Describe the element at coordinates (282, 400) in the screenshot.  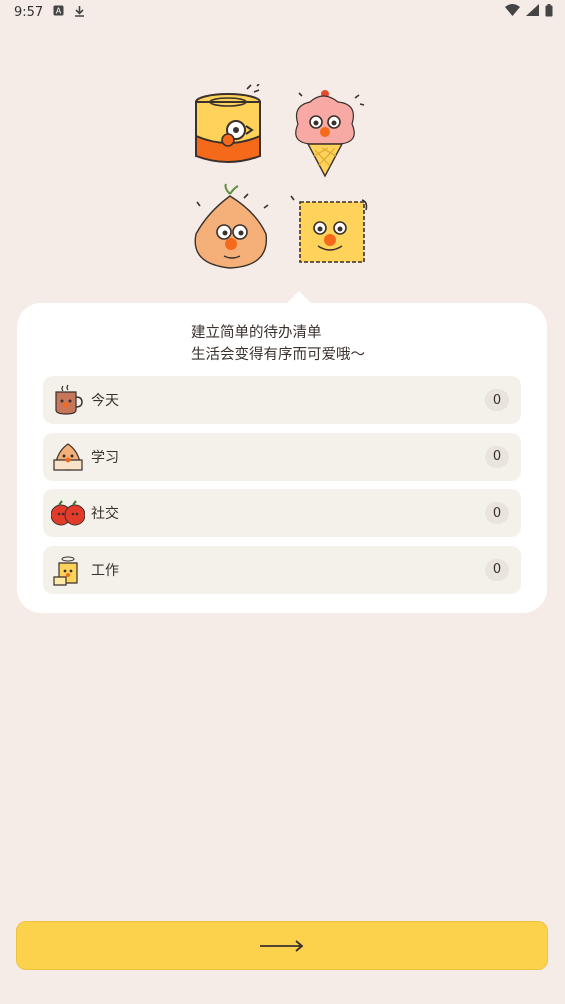
I see `list-item-today: 今天 0` at that location.